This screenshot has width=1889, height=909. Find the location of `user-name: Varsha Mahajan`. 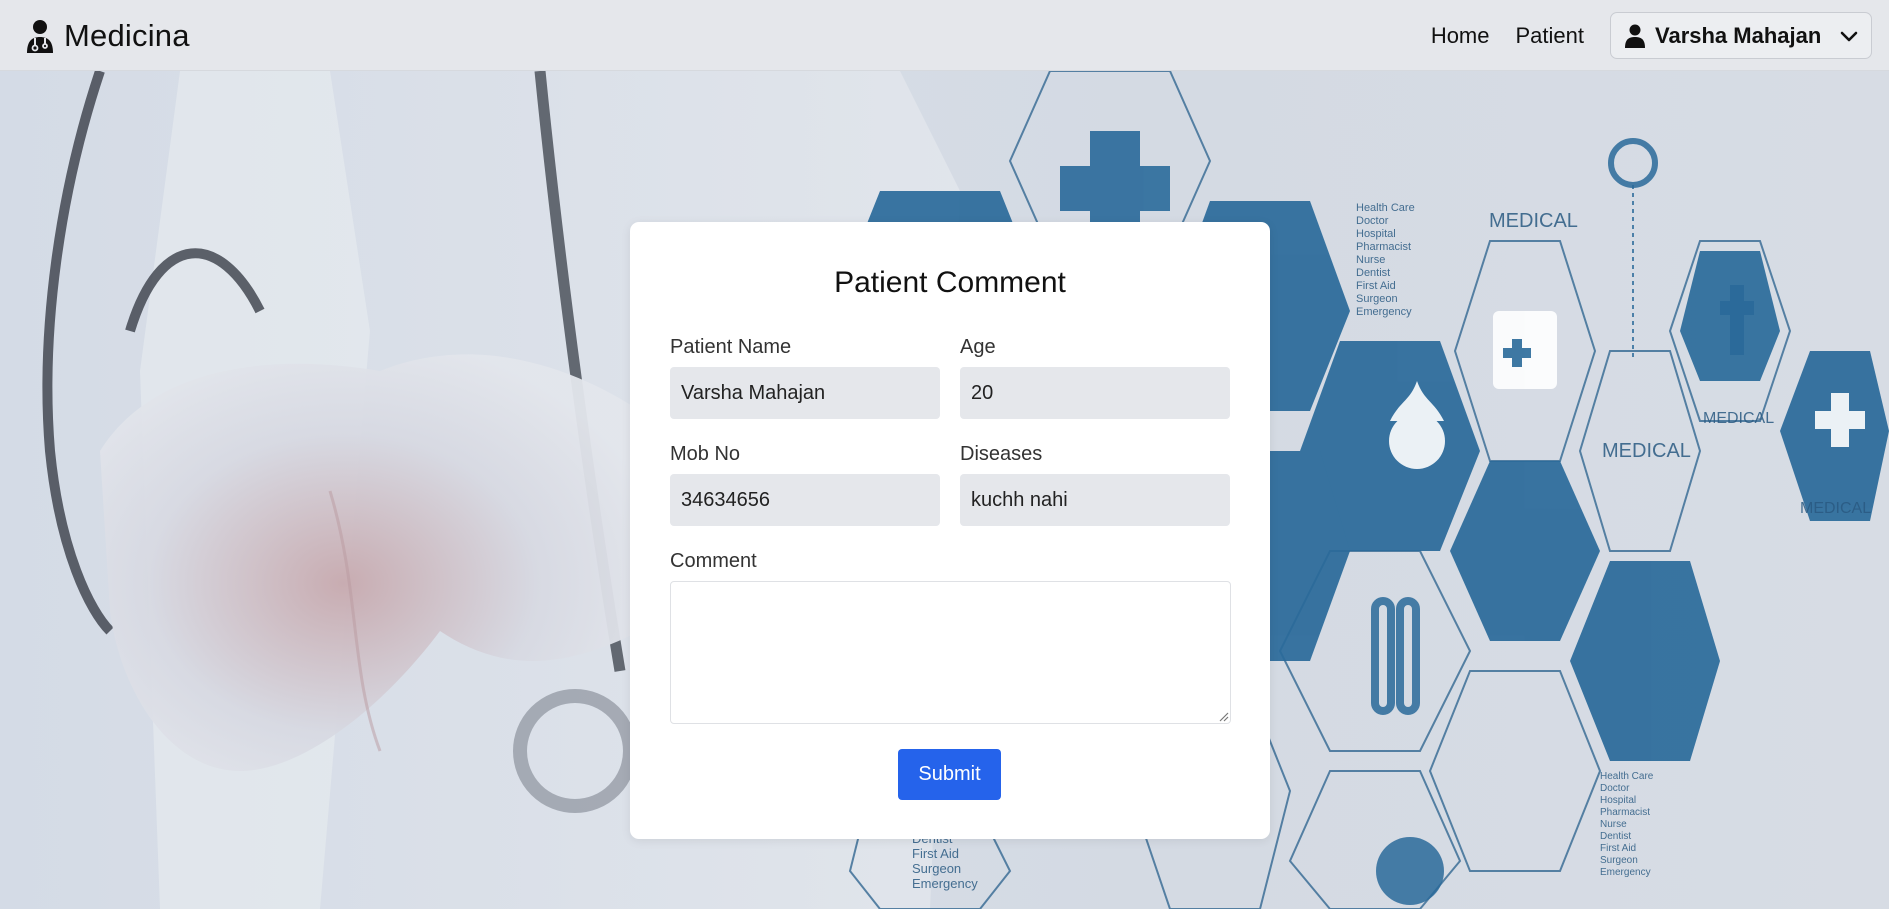

user-name: Varsha Mahajan is located at coordinates (1738, 35).